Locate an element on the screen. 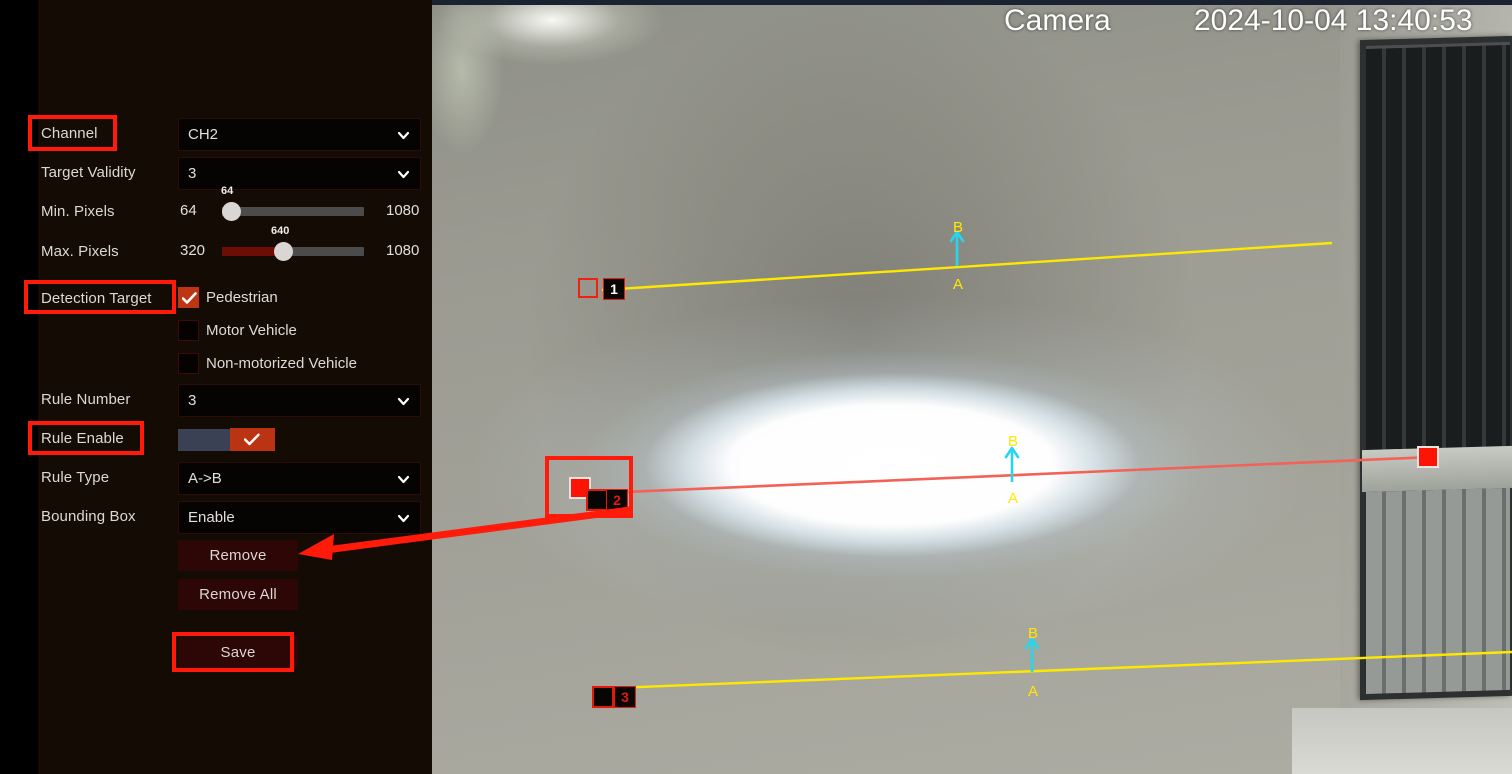  row-max-pixels: Max. Pixels 320 640 1080 is located at coordinates (235, 247).